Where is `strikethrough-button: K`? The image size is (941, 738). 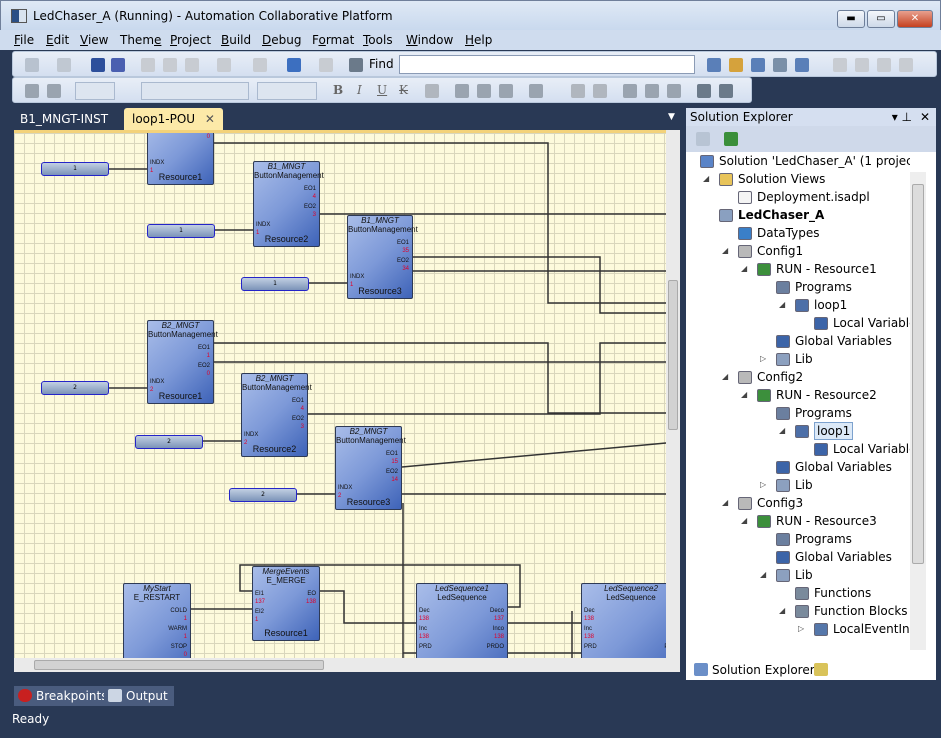
strikethrough-button: K is located at coordinates (403, 90).